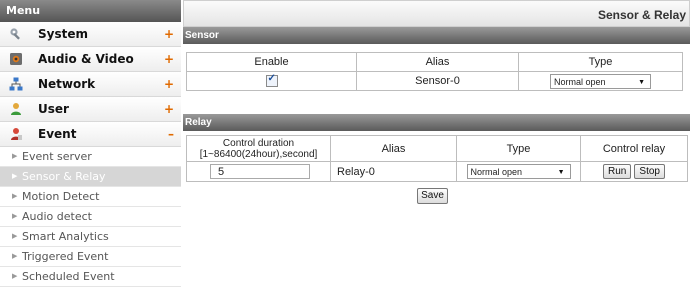 Image resolution: width=691 pixels, height=290 pixels. Describe the element at coordinates (64, 176) in the screenshot. I see `submenu-item-label: Sensor & Relay` at that location.